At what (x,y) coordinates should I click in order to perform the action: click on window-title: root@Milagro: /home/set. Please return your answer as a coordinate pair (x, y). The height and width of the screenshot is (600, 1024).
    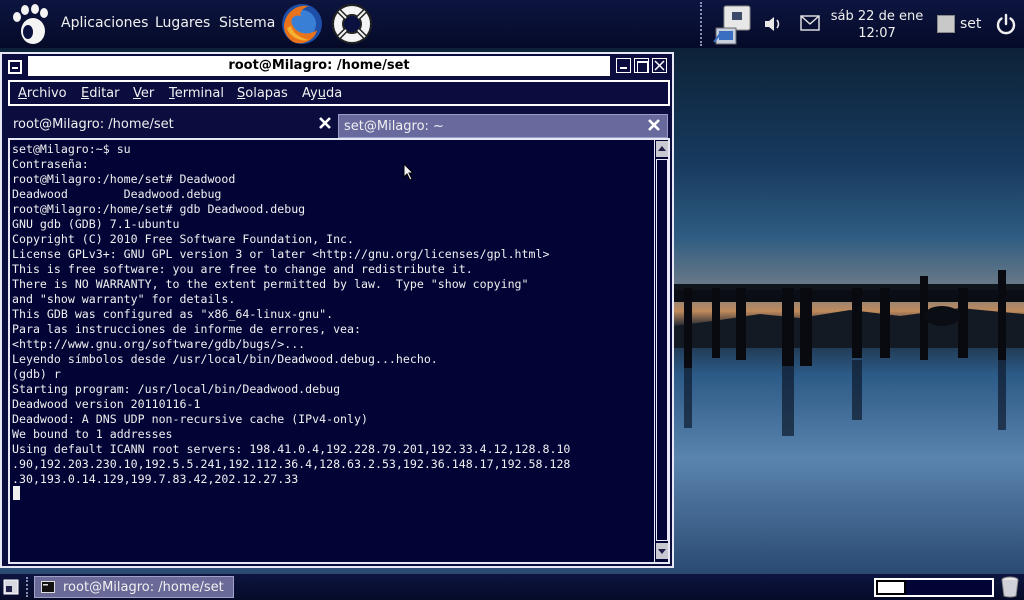
    Looking at the image, I should click on (319, 65).